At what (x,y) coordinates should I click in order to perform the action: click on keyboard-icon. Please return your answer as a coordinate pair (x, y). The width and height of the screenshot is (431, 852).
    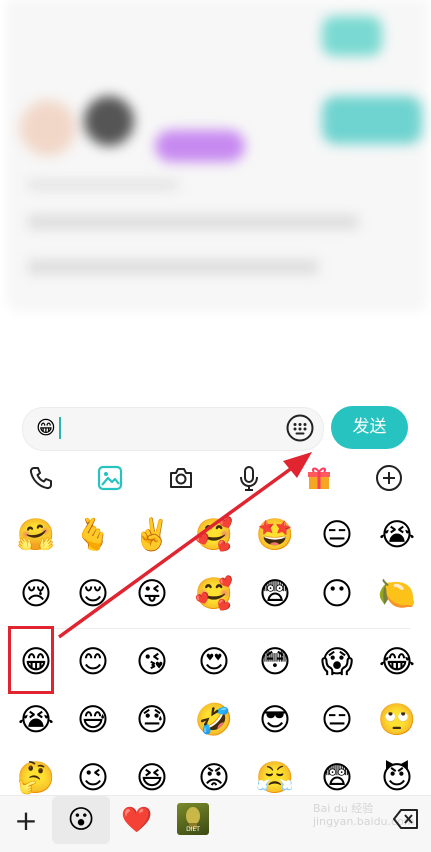
    Looking at the image, I should click on (300, 428).